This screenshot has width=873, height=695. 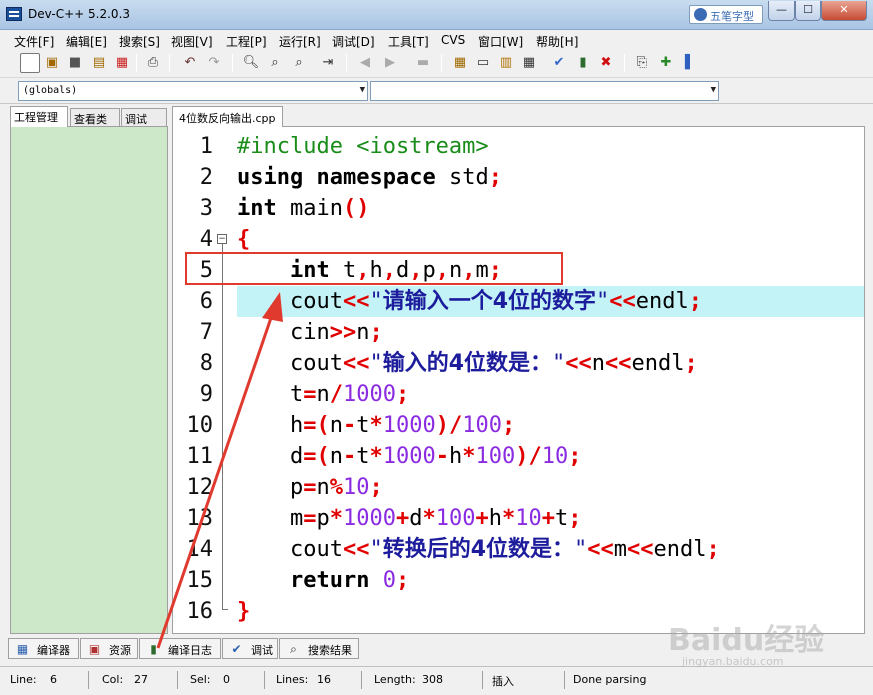 What do you see at coordinates (408, 41) in the screenshot?
I see `menu-tools: 工具[T]` at bounding box center [408, 41].